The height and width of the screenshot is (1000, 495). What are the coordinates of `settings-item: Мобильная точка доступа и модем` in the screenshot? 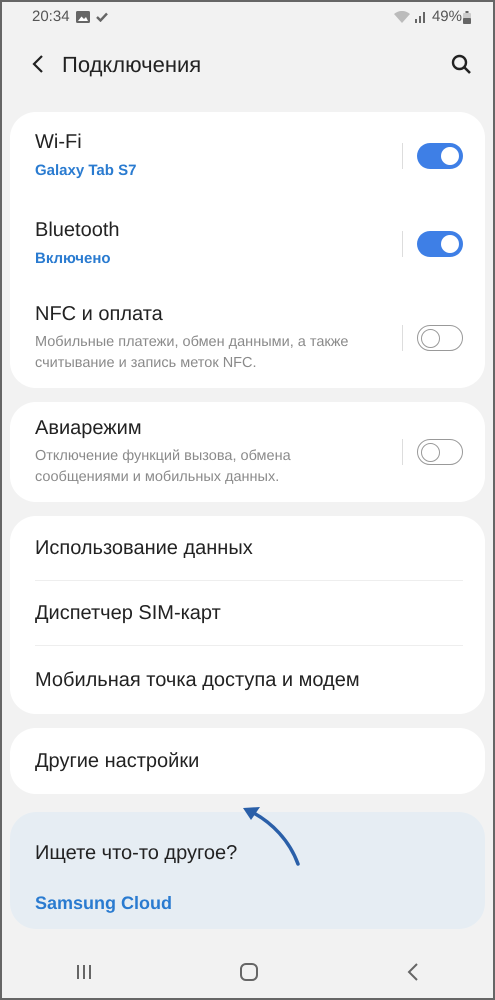 It's located at (247, 680).